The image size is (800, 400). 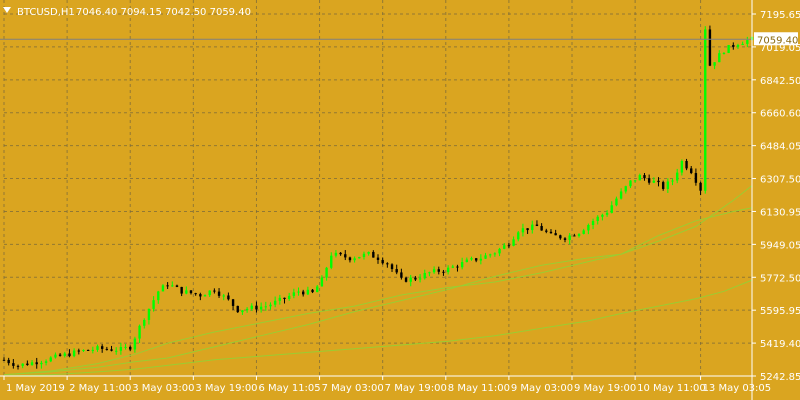 What do you see at coordinates (780, 245) in the screenshot?
I see `y-tick-label: 5949.05` at bounding box center [780, 245].